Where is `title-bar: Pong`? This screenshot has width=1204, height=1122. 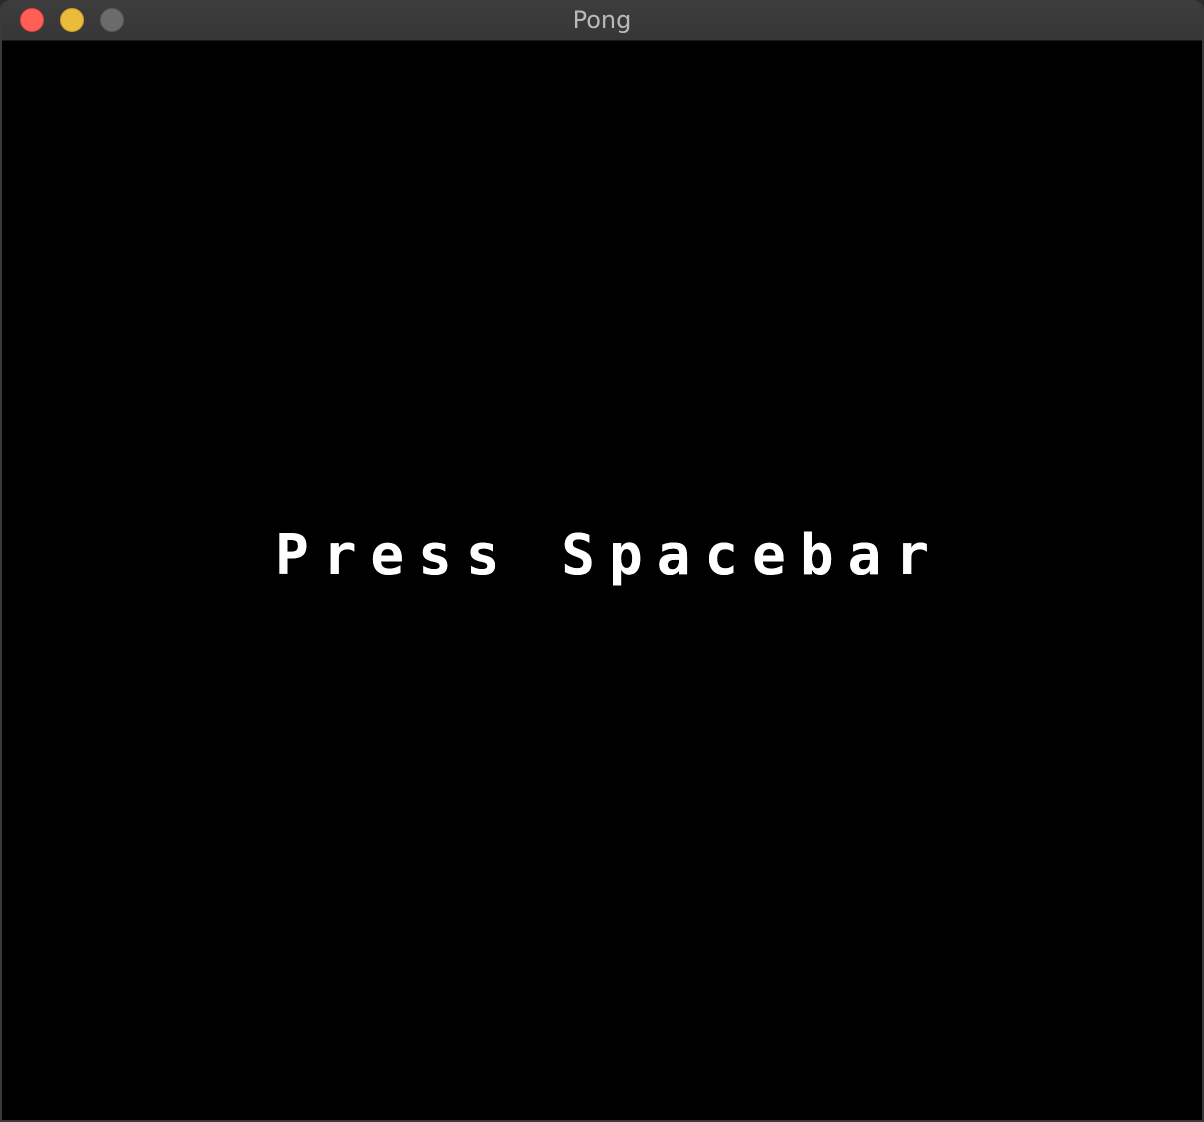
title-bar: Pong is located at coordinates (602, 20).